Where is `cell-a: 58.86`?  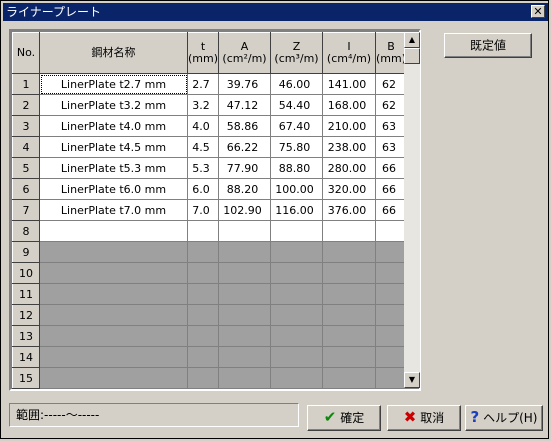 cell-a: 58.86 is located at coordinates (245, 126).